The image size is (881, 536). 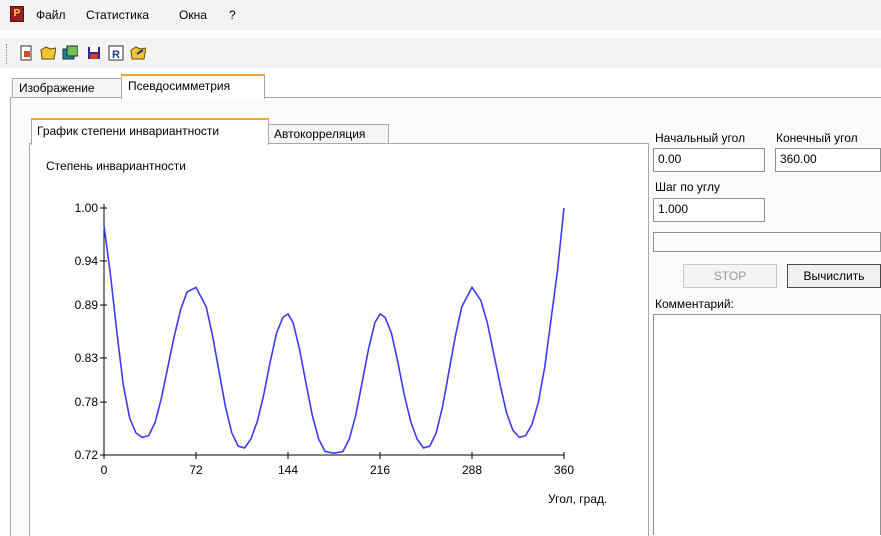 What do you see at coordinates (138, 53) in the screenshot?
I see `export-folder-icon` at bounding box center [138, 53].